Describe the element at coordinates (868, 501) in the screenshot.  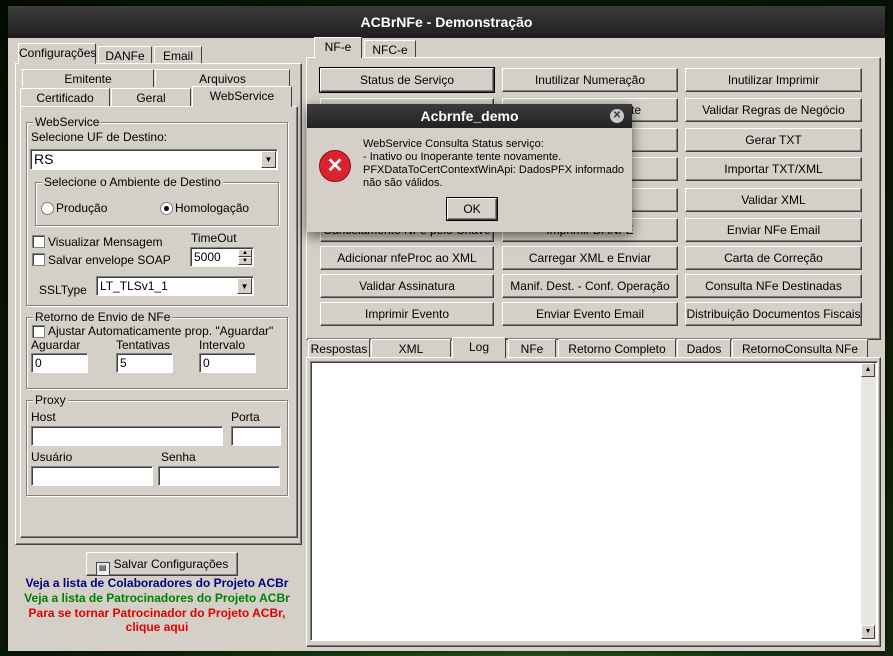
I see `log-scrollbar: ▲ ▼` at that location.